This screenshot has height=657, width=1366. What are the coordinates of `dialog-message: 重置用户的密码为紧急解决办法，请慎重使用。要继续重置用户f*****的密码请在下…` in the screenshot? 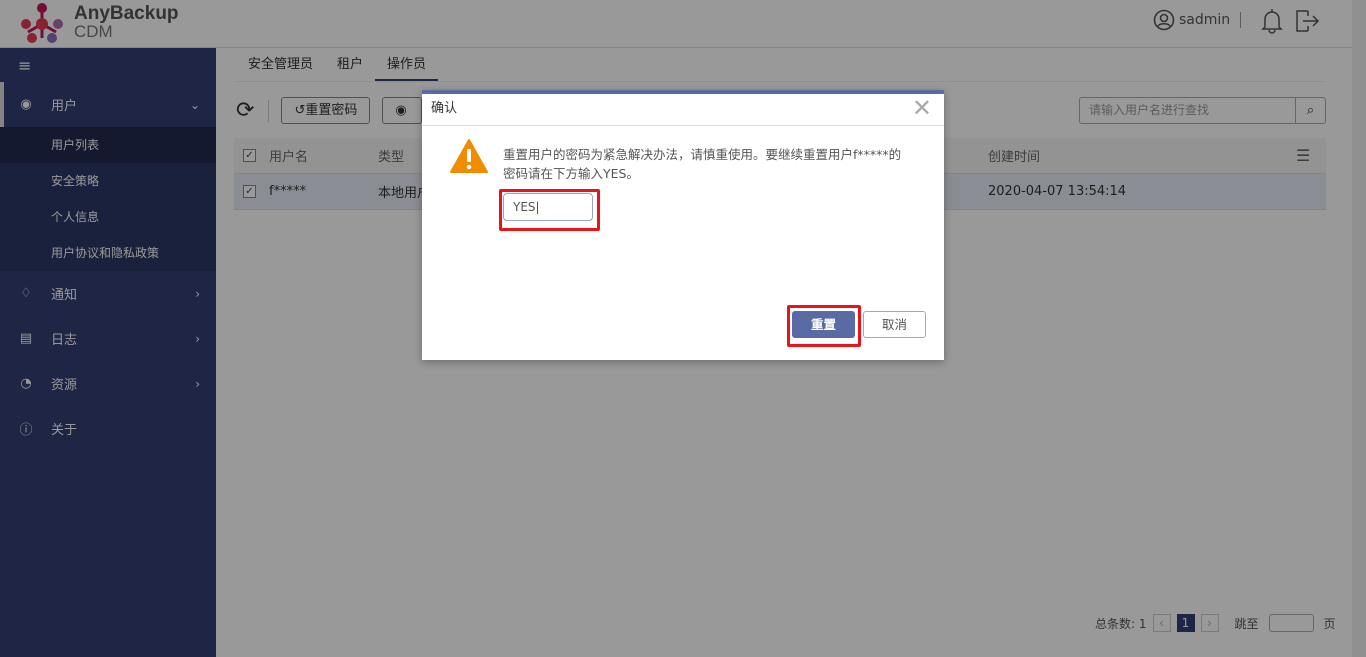 It's located at (702, 164).